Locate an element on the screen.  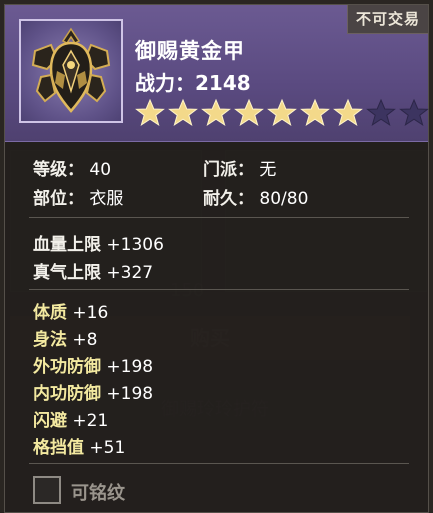
attr-row: 格挡值 +51 is located at coordinates (79, 445).